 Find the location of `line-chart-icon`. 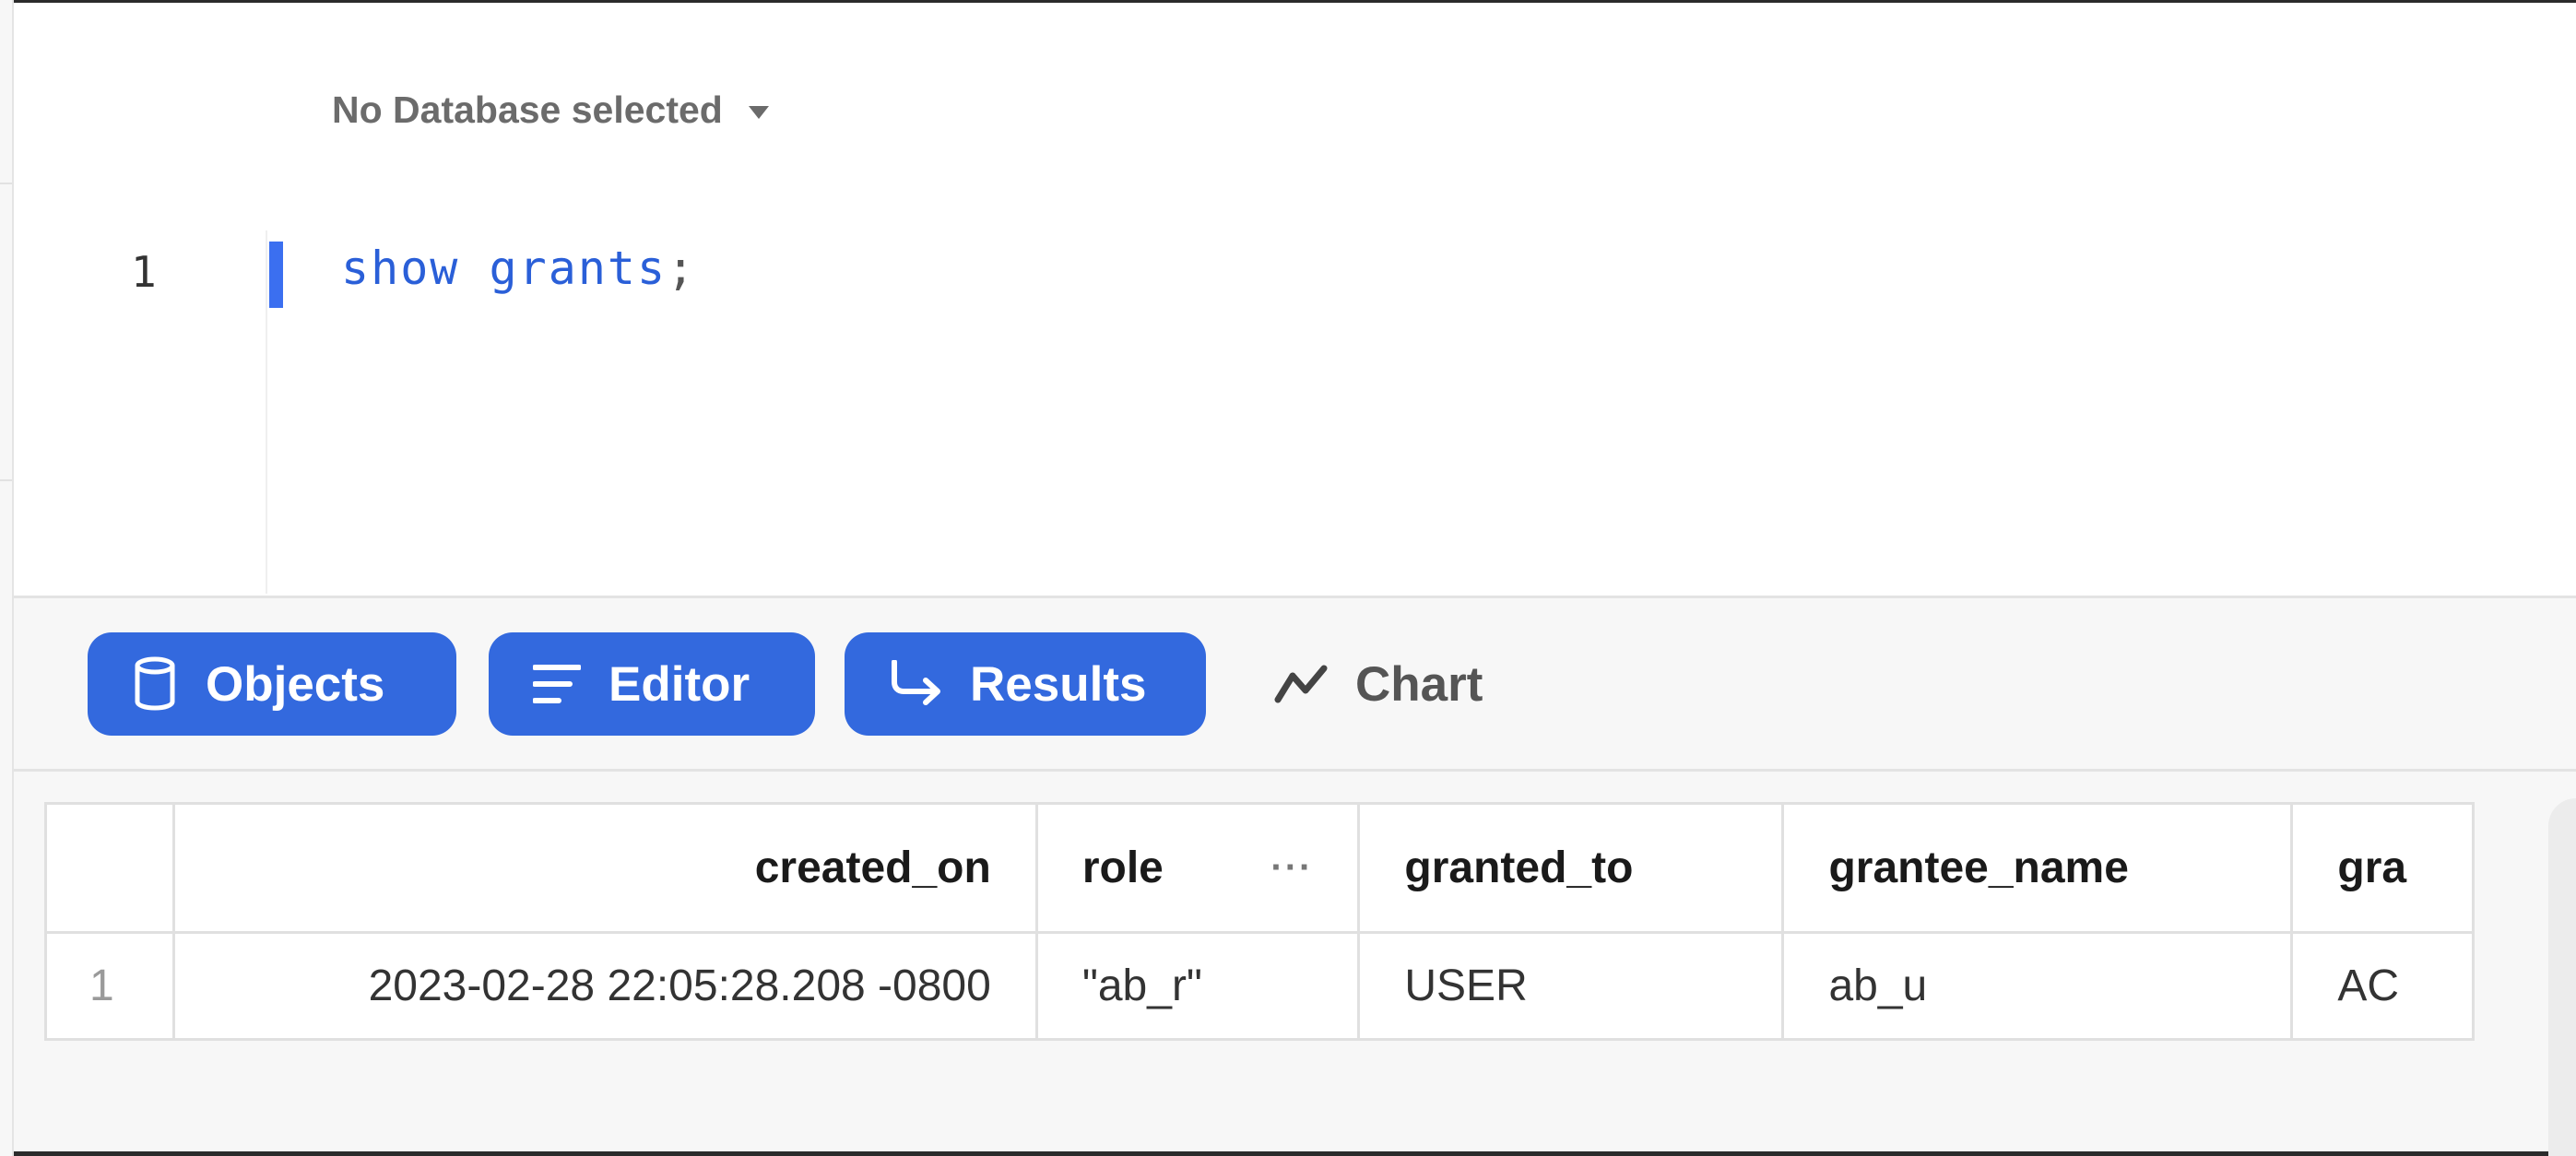

line-chart-icon is located at coordinates (1301, 684).